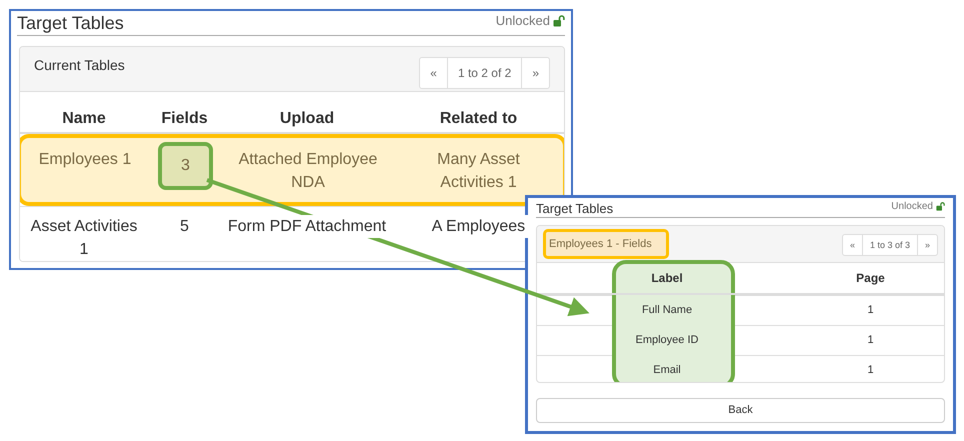 Image resolution: width=964 pixels, height=441 pixels. I want to click on panel-title: Employees 1 - Fields, so click(606, 243).